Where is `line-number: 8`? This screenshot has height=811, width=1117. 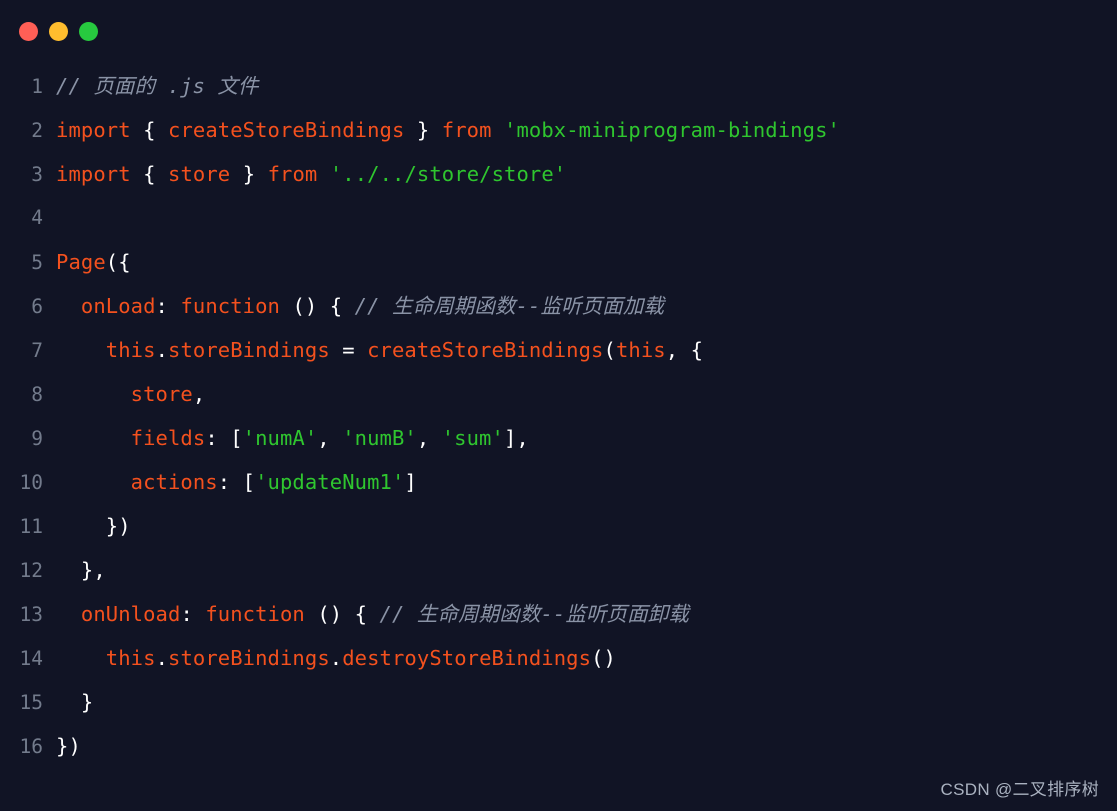
line-number: 8 is located at coordinates (37, 394).